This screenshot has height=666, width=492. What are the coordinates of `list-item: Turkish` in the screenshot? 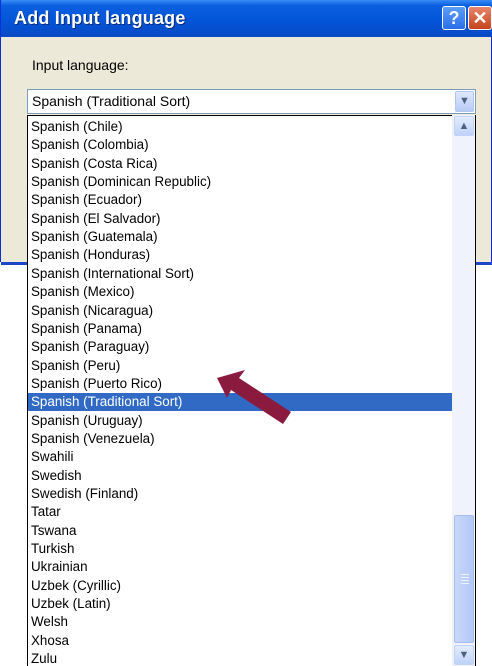 It's located at (242, 549).